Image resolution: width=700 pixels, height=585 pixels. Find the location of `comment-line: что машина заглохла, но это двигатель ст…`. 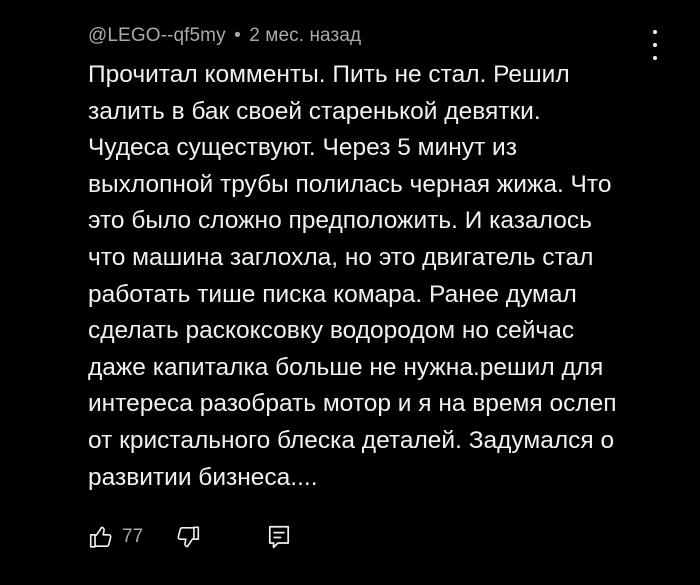

comment-line: что машина заглохла, но это двигатель ст… is located at coordinates (341, 257).